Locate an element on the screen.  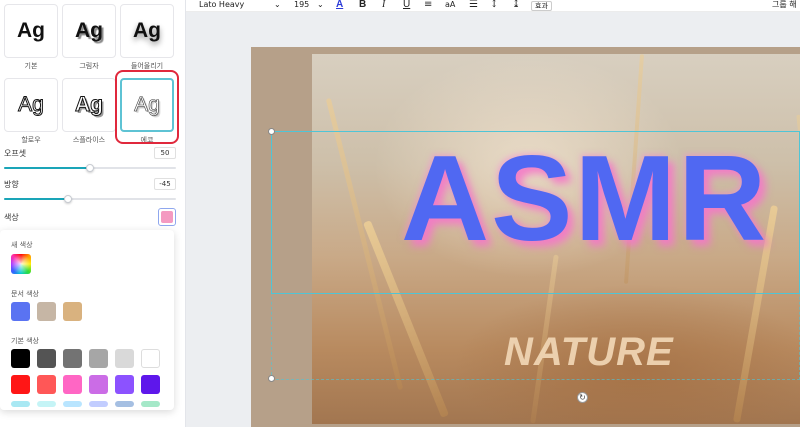
new-color-label: 새 색상 is located at coordinates (22, 245).